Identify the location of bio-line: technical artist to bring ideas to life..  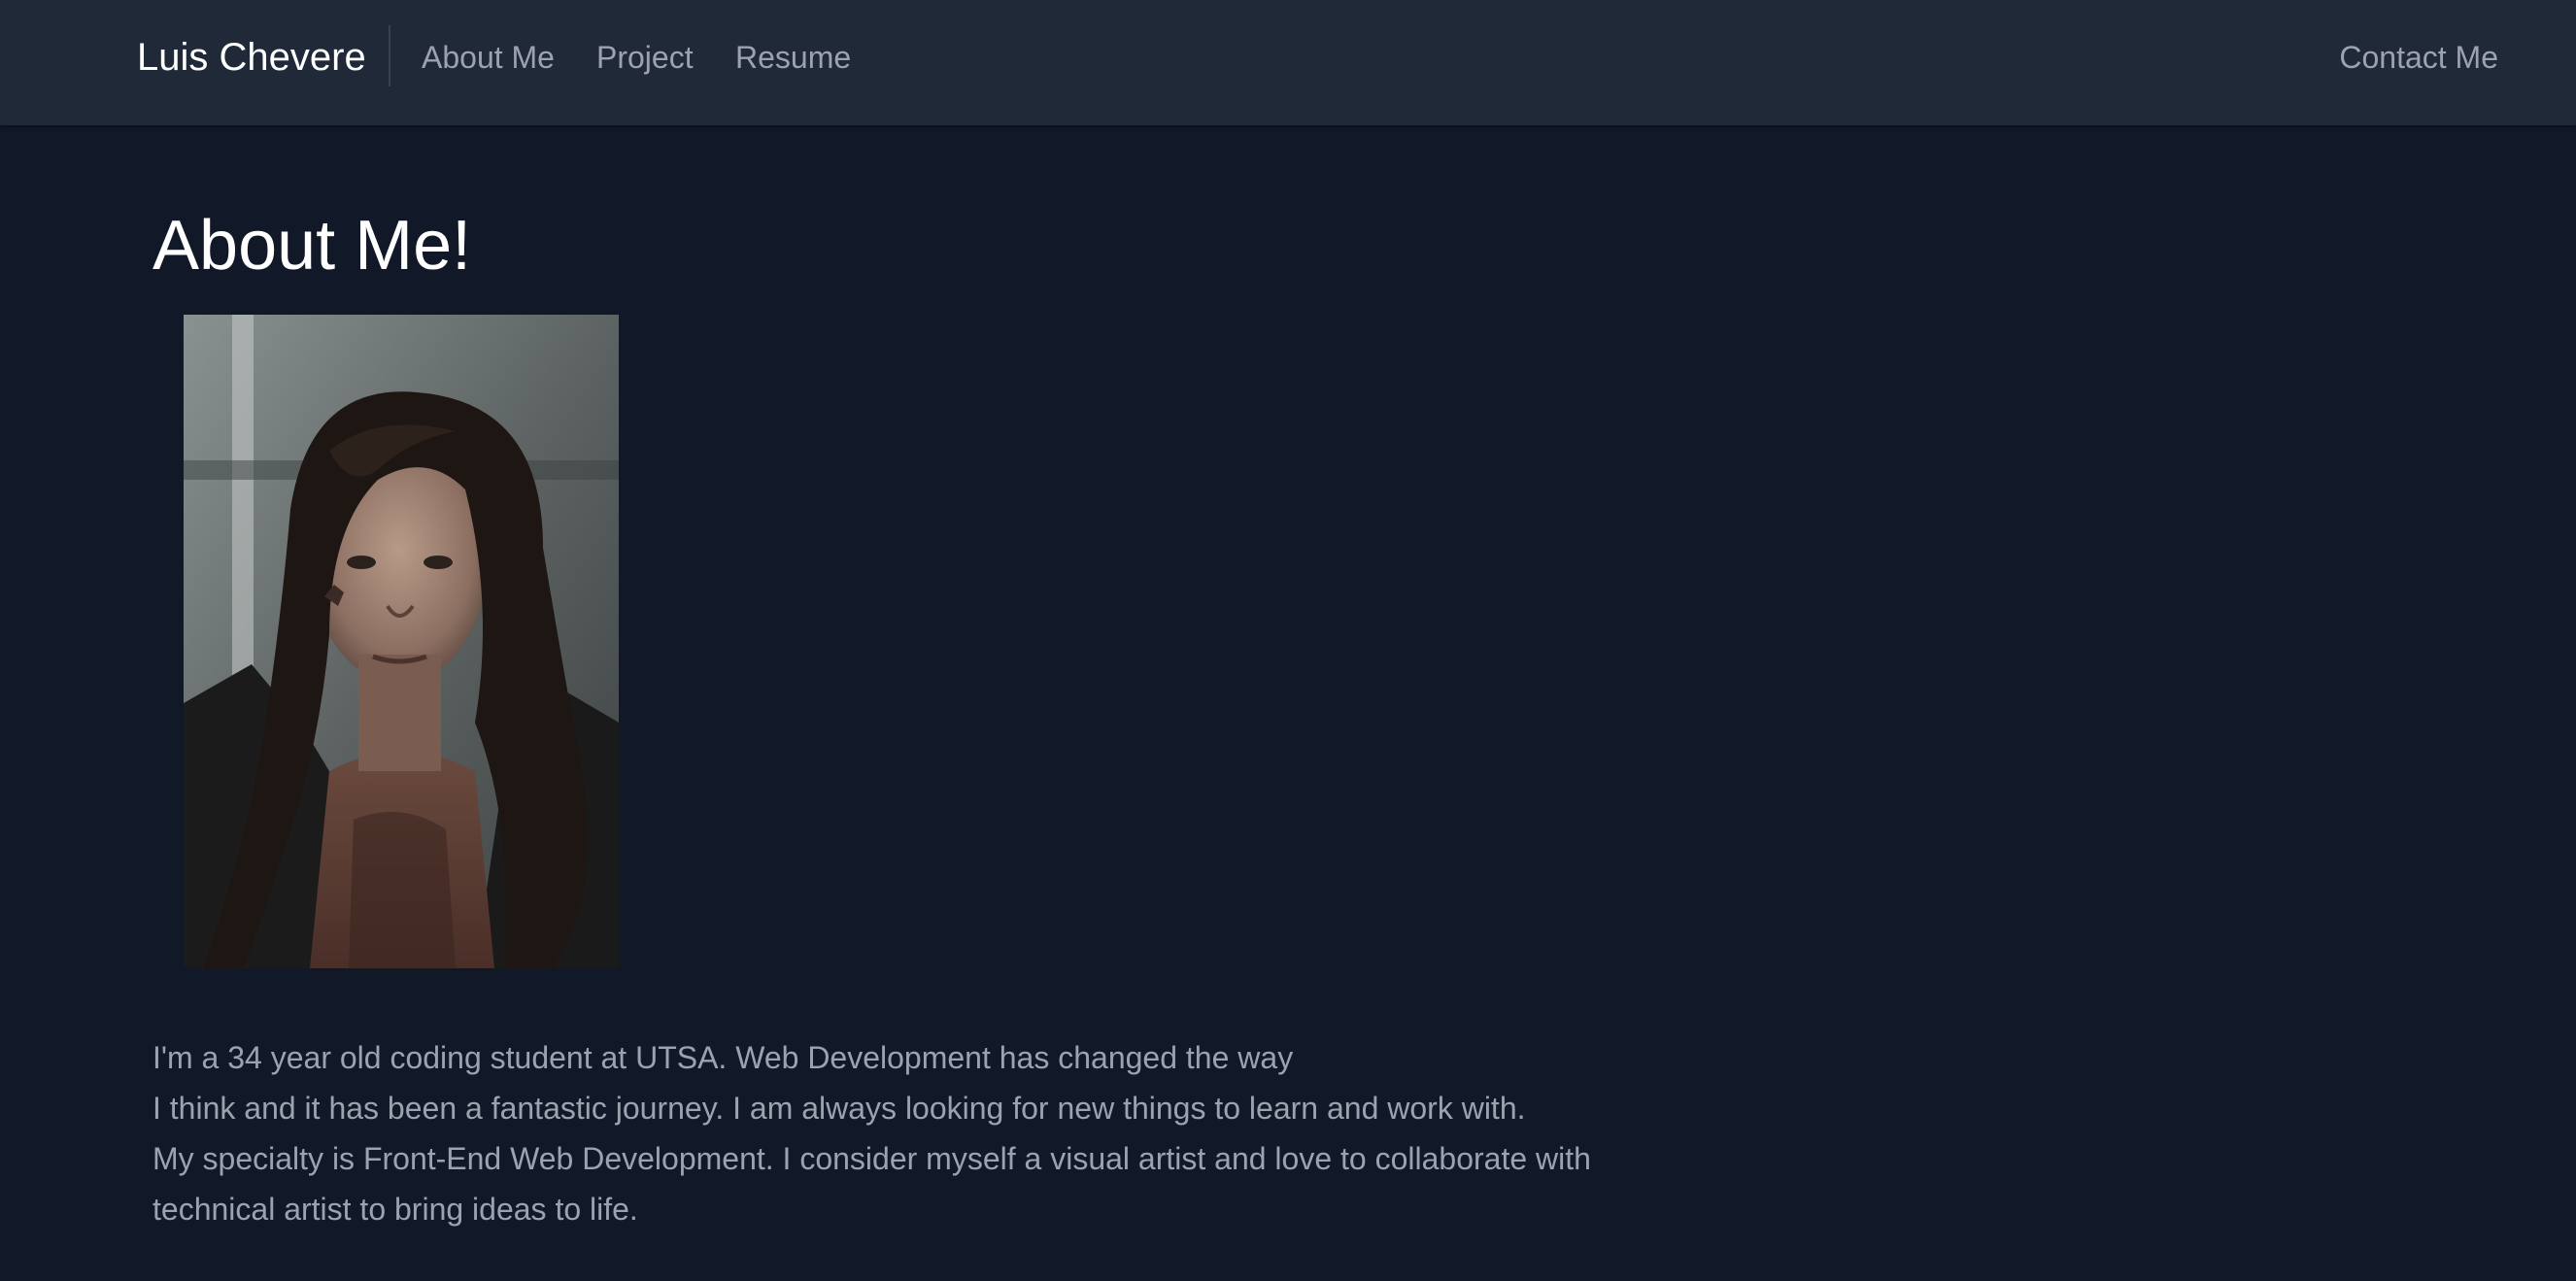
(395, 1209).